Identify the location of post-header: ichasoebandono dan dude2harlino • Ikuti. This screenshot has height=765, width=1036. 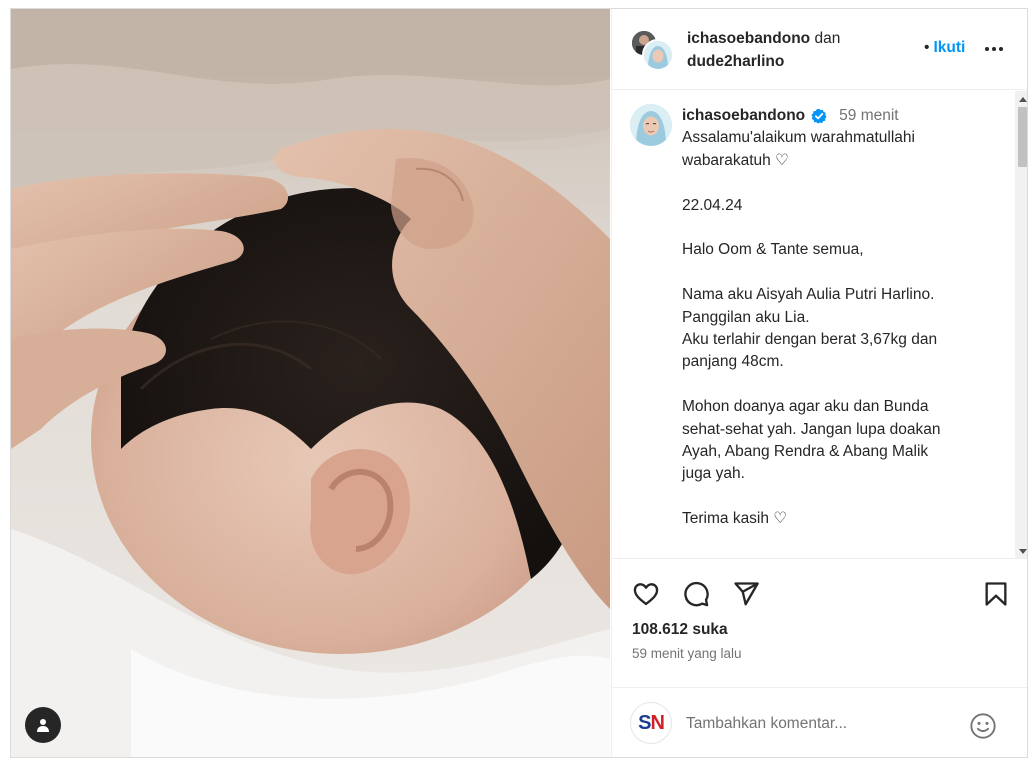
(819, 49).